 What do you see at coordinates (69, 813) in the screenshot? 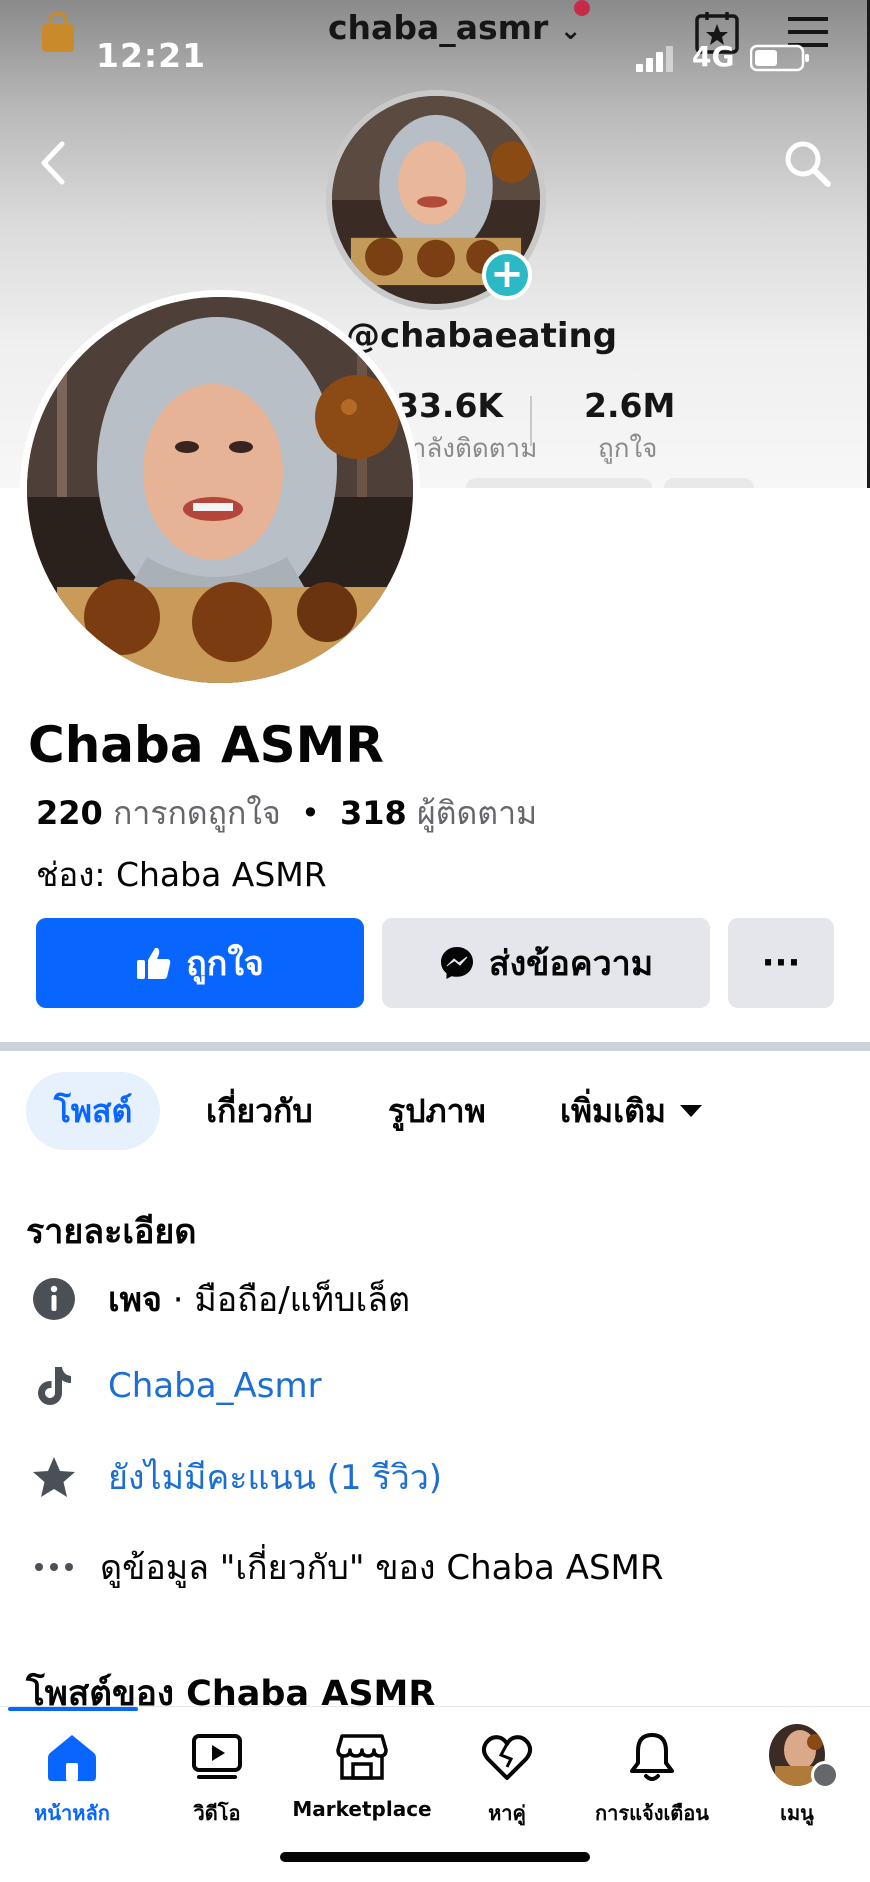
I see `likes-count: 220` at bounding box center [69, 813].